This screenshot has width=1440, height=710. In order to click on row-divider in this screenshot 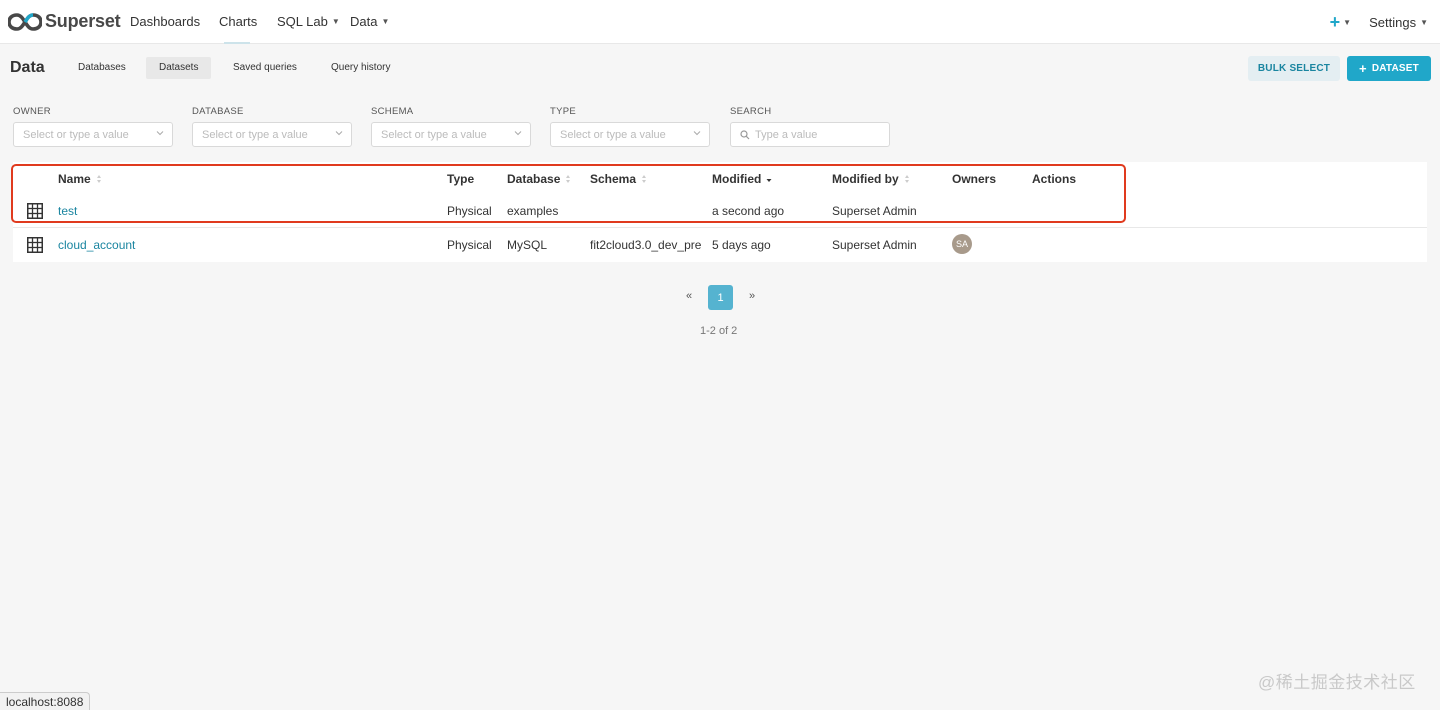, I will do `click(720, 227)`.